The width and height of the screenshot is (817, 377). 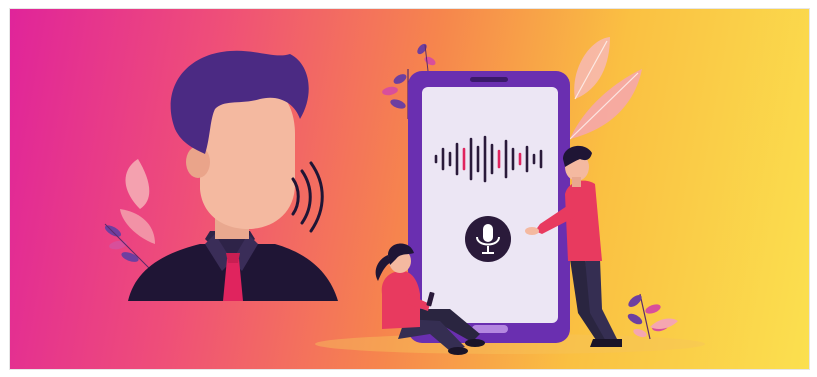 I want to click on leaves-bottom-right, so click(x=652, y=316).